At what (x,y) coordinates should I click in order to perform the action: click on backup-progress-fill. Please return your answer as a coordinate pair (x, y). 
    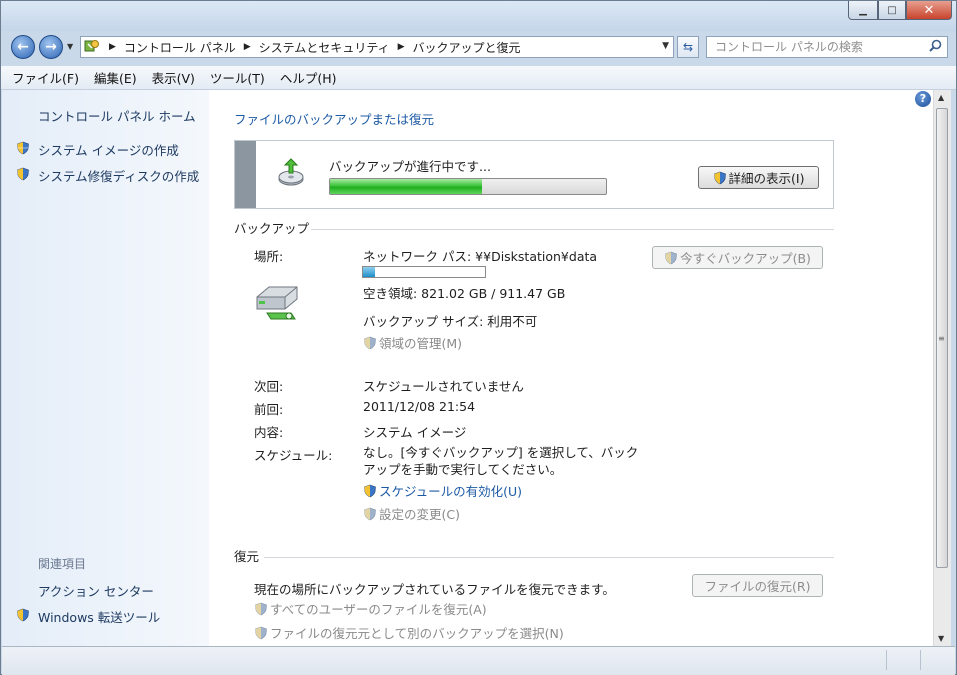
    Looking at the image, I should click on (406, 186).